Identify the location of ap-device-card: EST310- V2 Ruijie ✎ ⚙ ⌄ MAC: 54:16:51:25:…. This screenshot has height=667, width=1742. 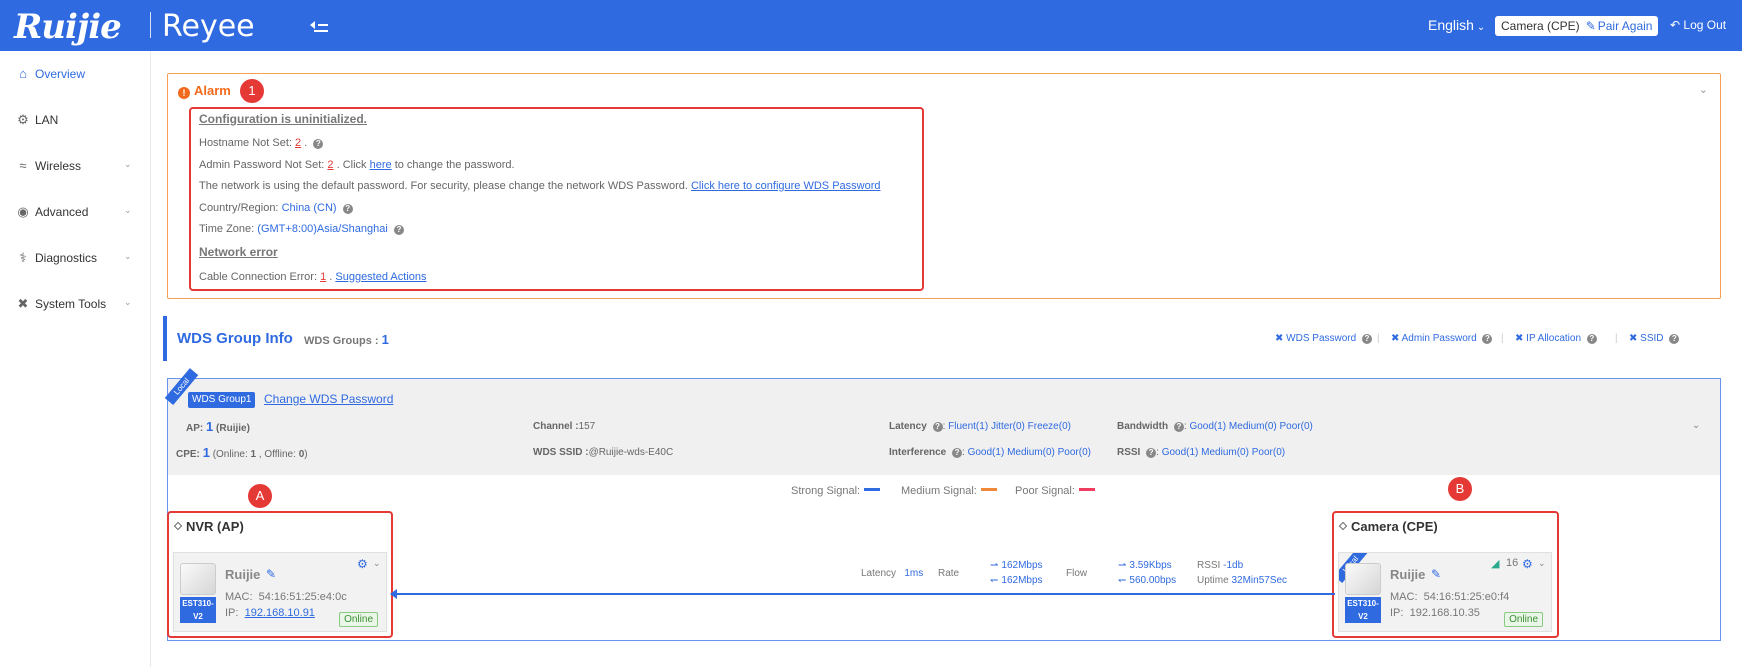
(280, 592).